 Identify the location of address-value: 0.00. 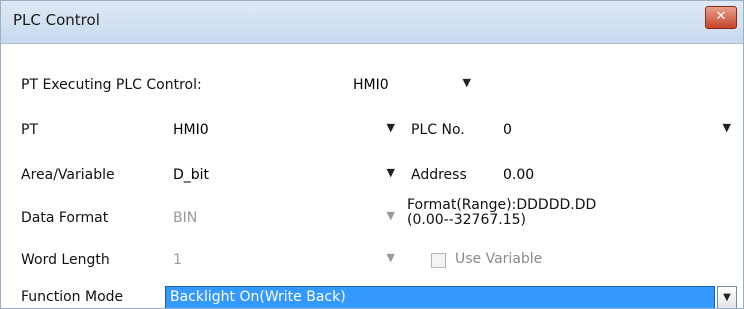
(519, 175).